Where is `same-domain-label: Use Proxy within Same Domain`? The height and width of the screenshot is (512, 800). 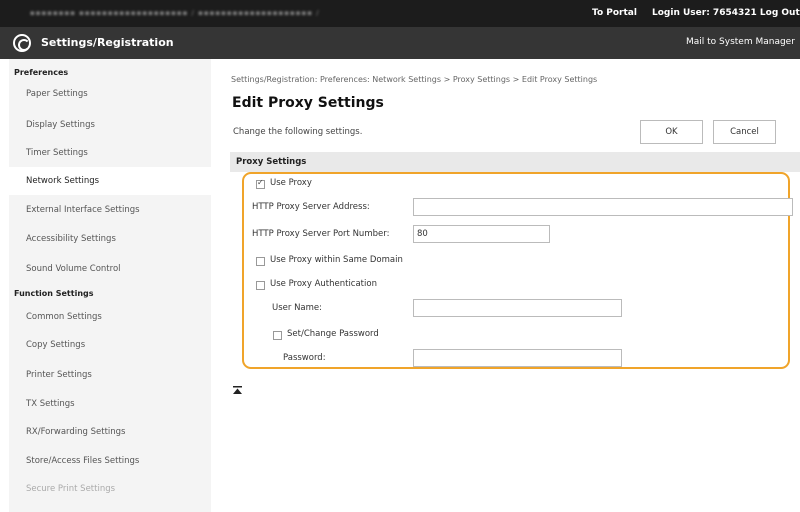 same-domain-label: Use Proxy within Same Domain is located at coordinates (336, 260).